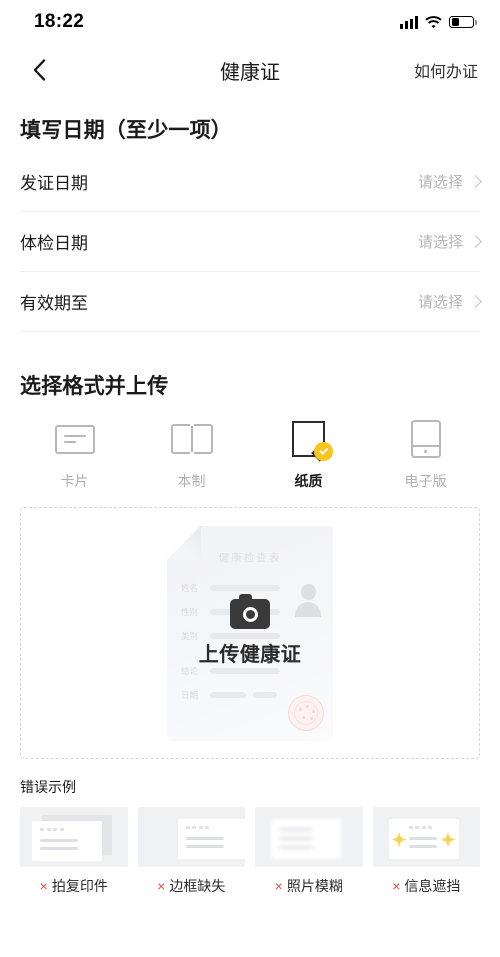  Describe the element at coordinates (309, 440) in the screenshot. I see `paper-icon` at that location.